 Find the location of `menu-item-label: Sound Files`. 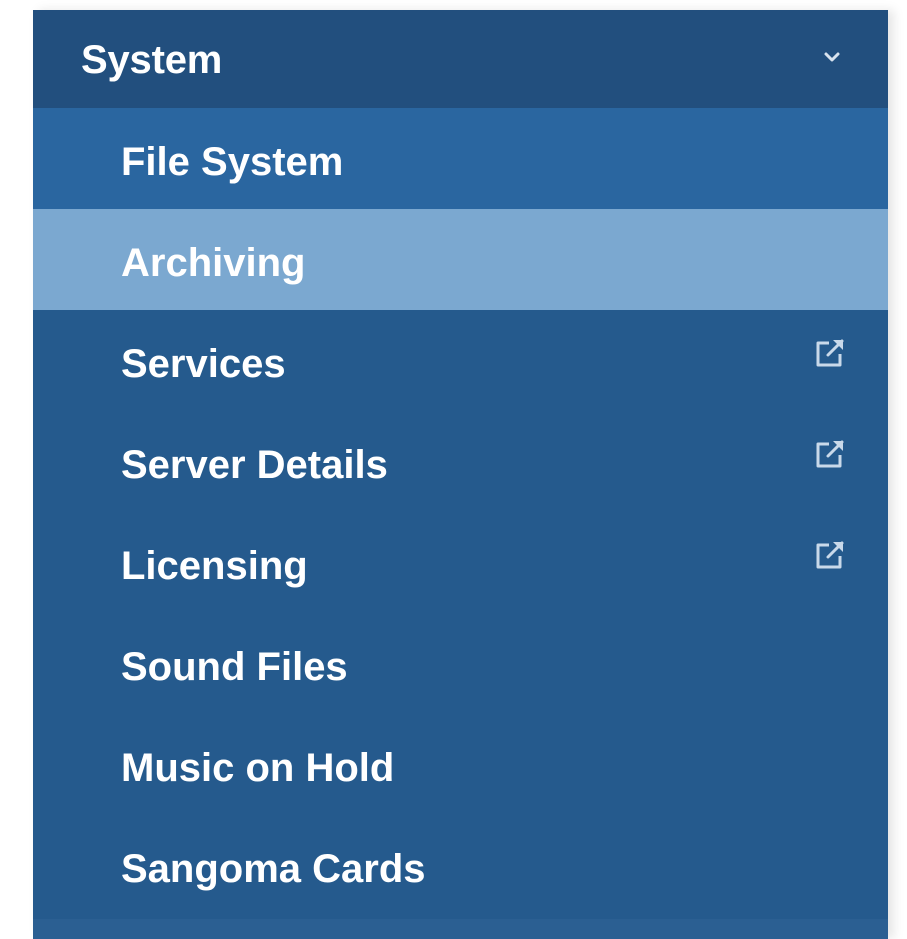

menu-item-label: Sound Files is located at coordinates (234, 667).